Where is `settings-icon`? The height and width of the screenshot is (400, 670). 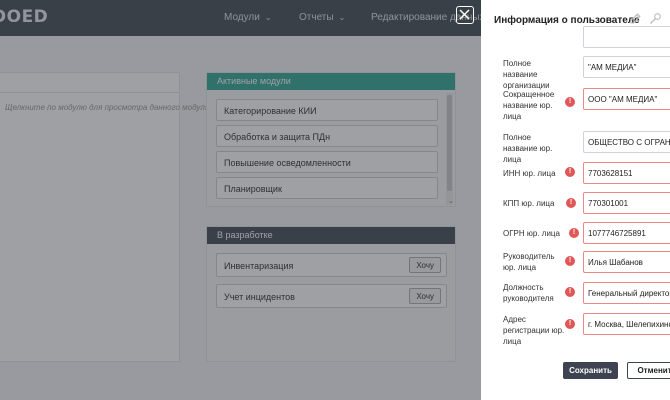
settings-icon is located at coordinates (655, 18).